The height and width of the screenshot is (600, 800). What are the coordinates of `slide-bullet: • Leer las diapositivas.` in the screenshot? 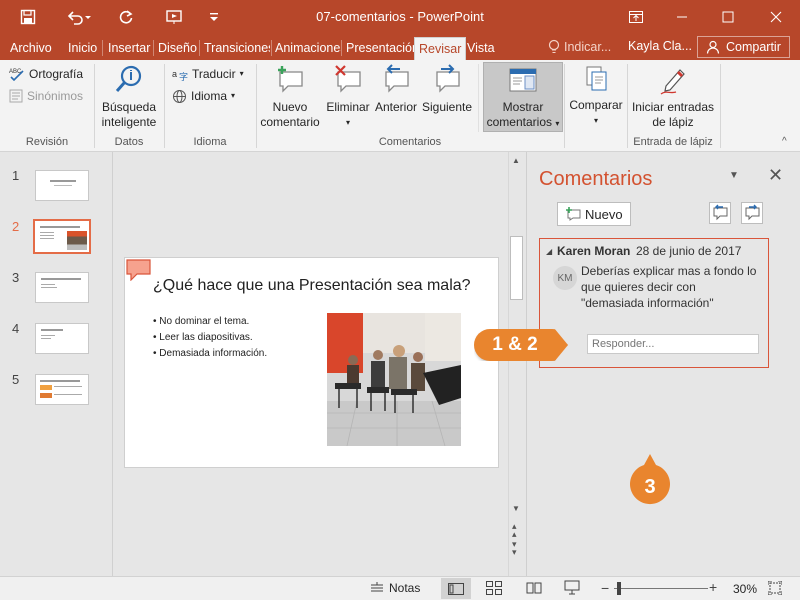 It's located at (203, 337).